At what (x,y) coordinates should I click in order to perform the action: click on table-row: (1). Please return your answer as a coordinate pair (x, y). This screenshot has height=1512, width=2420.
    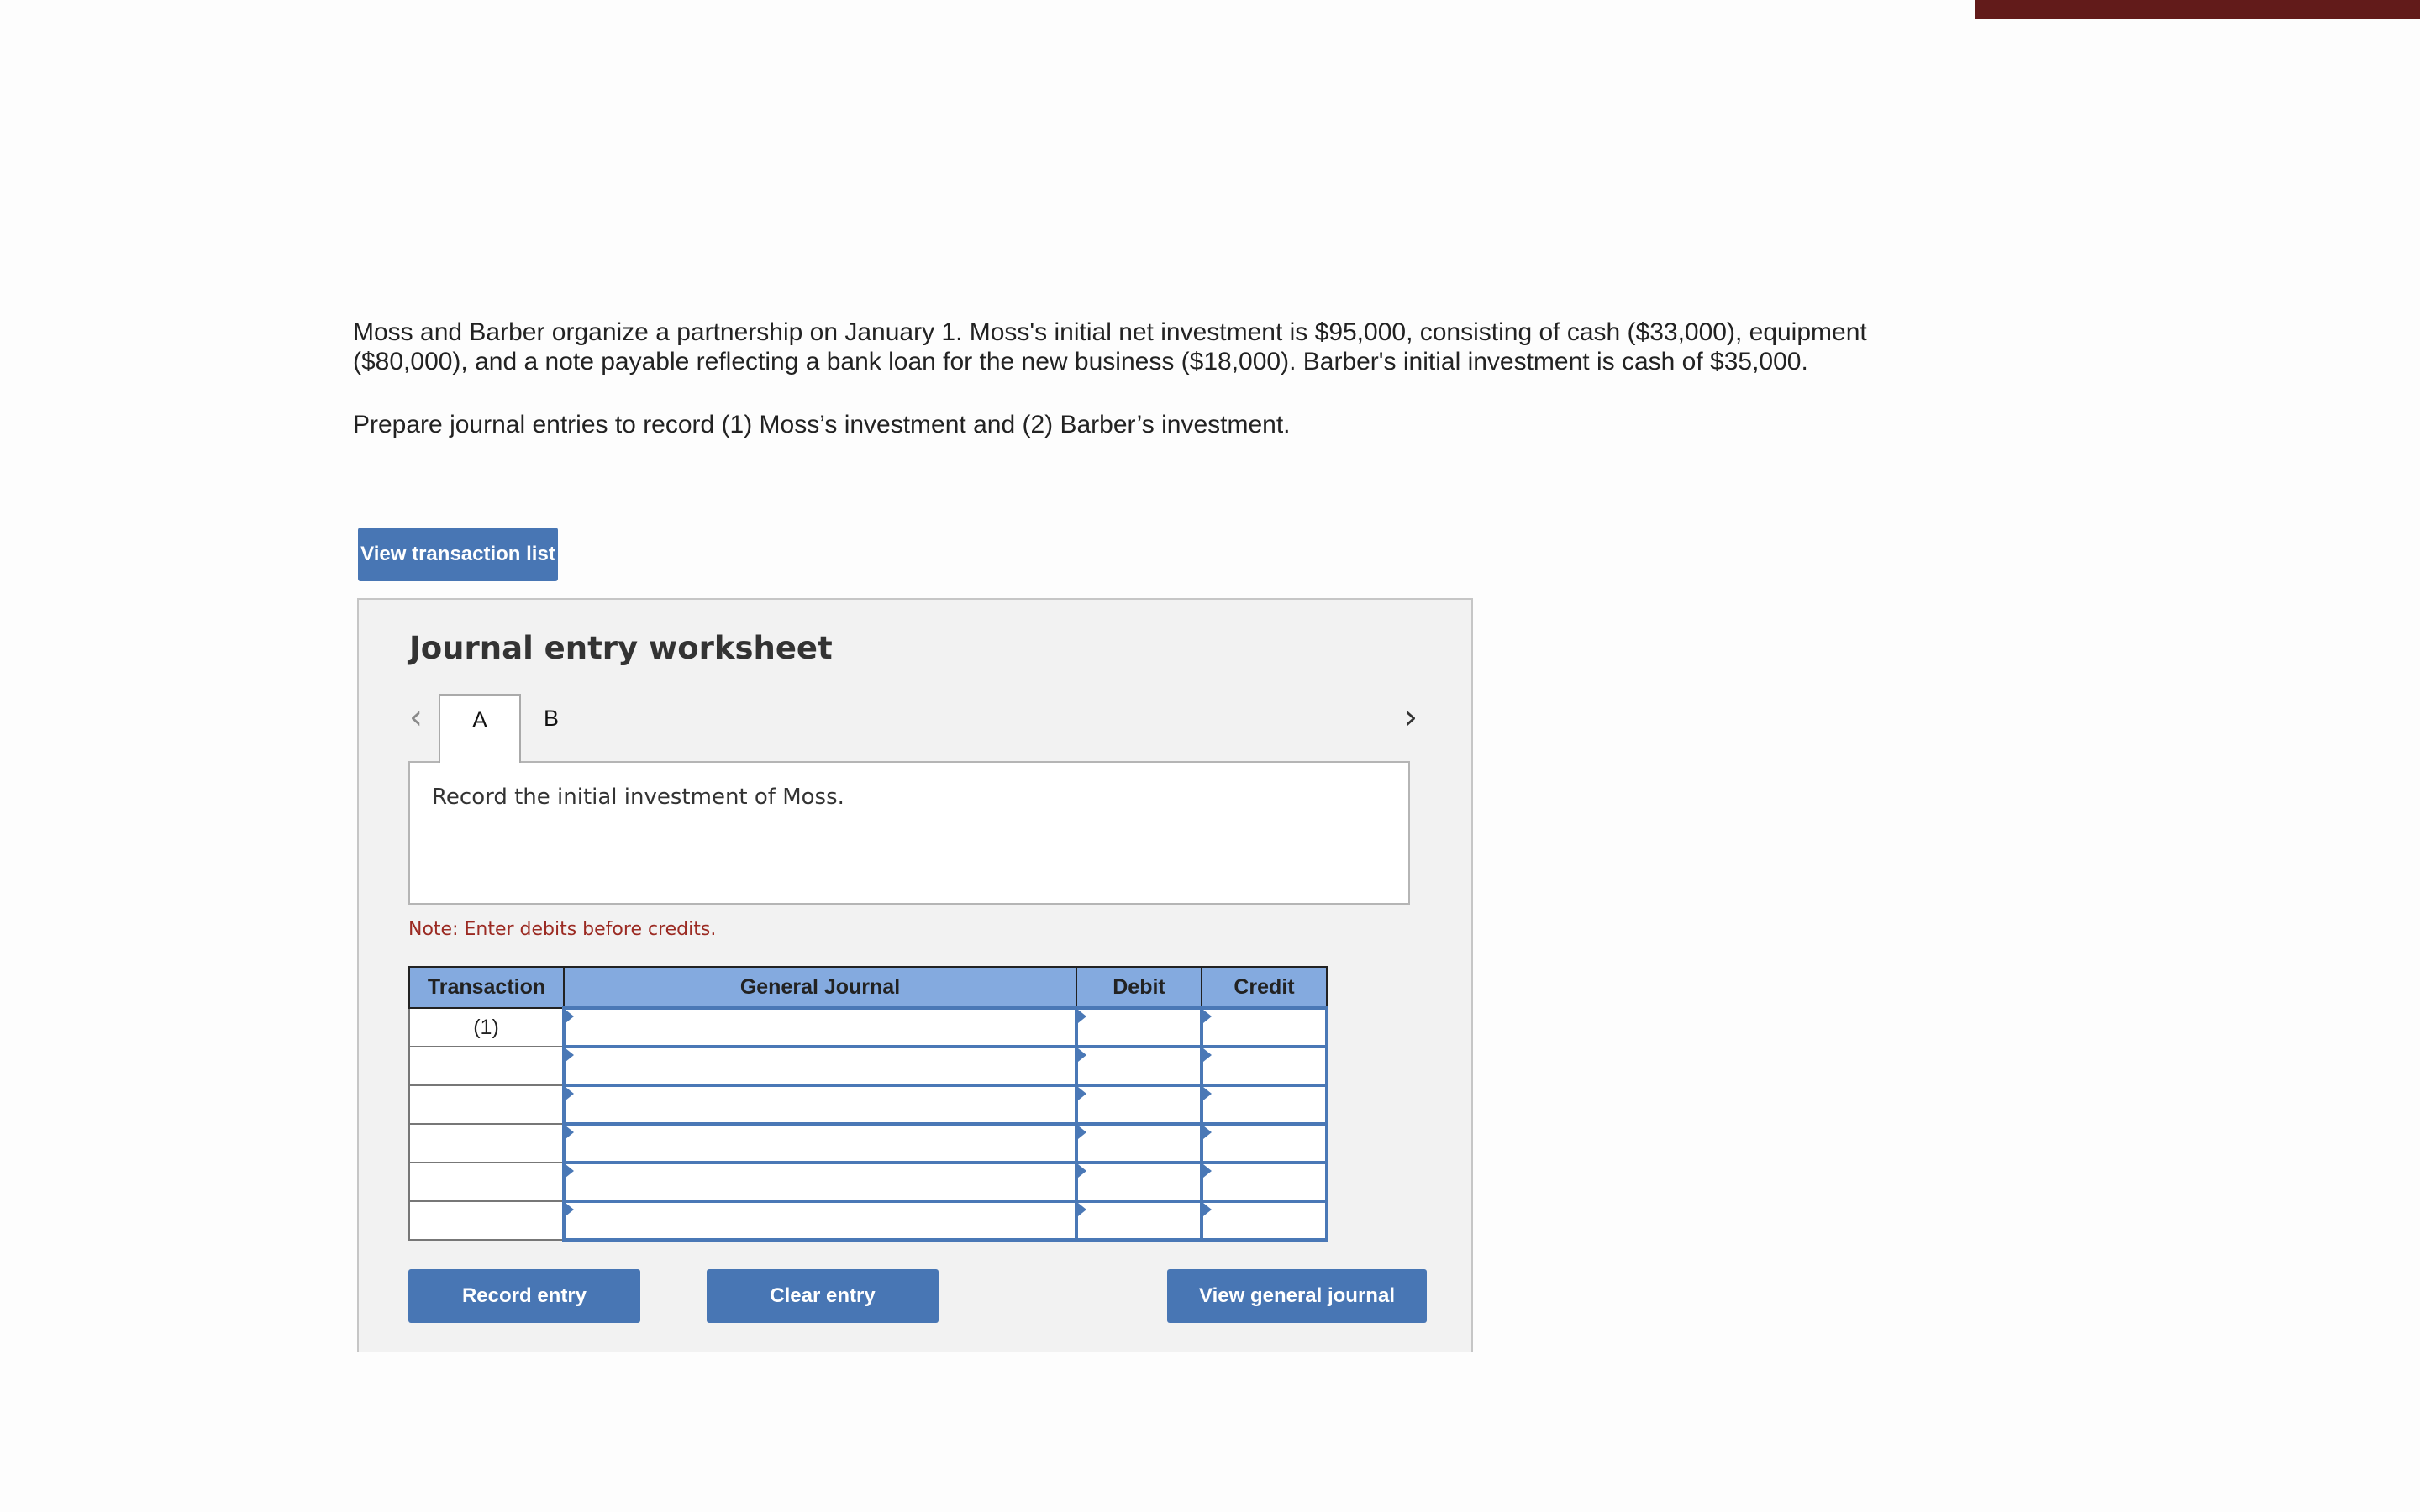
    Looking at the image, I should click on (868, 1027).